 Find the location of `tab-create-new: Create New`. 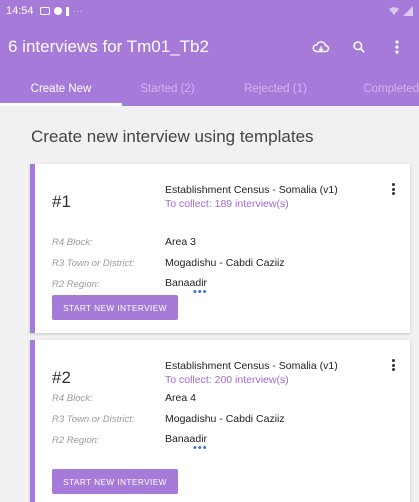

tab-create-new: Create New is located at coordinates (61, 89).